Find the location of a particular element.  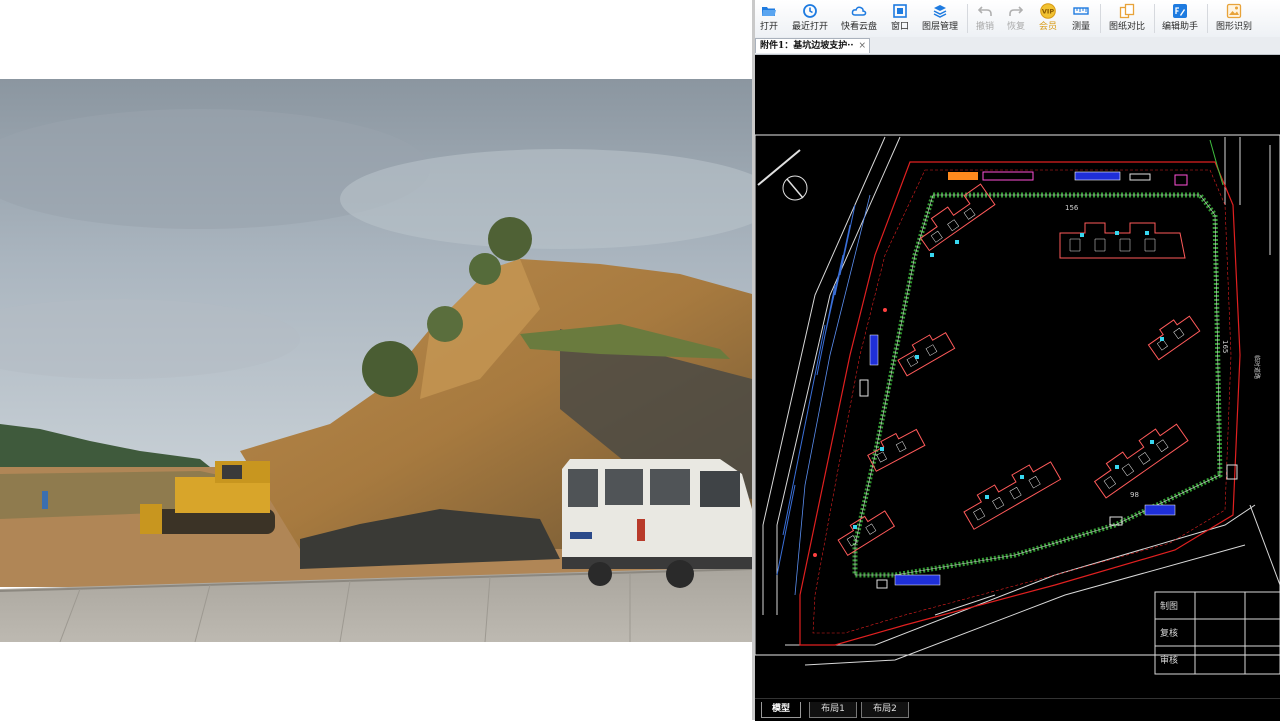

document-tab: 附件1：基坑边坡支护·· × is located at coordinates (812, 45).